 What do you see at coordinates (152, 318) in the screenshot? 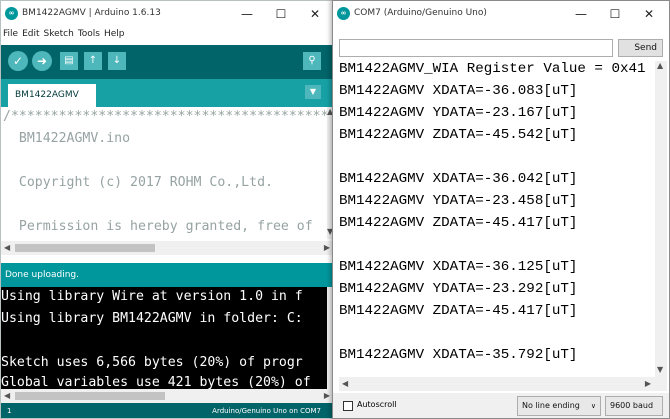
I see `console-line: Using library BM1422AGMV in folder: C:` at bounding box center [152, 318].